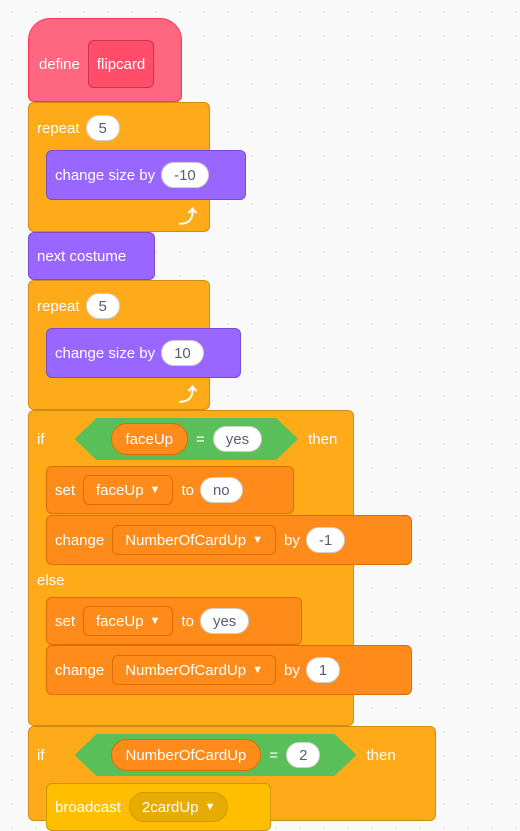 Image resolution: width=520 pixels, height=831 pixels. I want to click on define-label: define, so click(59, 64).